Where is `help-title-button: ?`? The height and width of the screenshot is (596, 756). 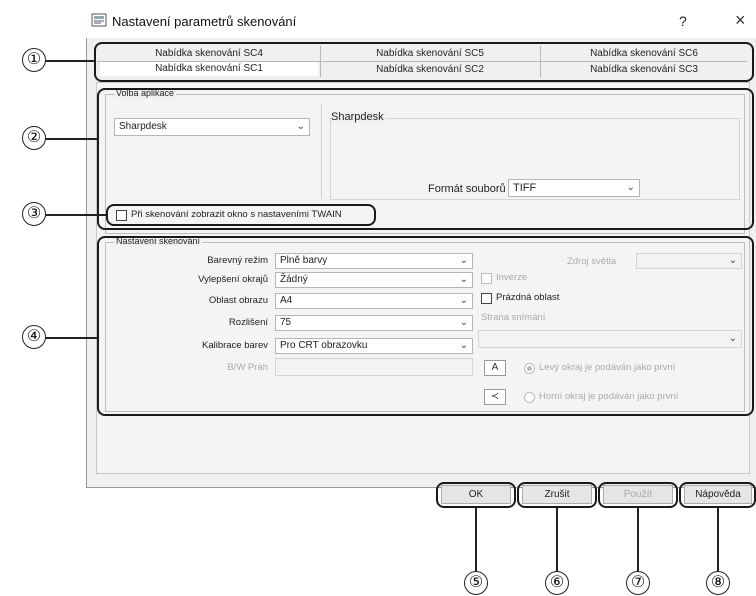 help-title-button: ? is located at coordinates (683, 21).